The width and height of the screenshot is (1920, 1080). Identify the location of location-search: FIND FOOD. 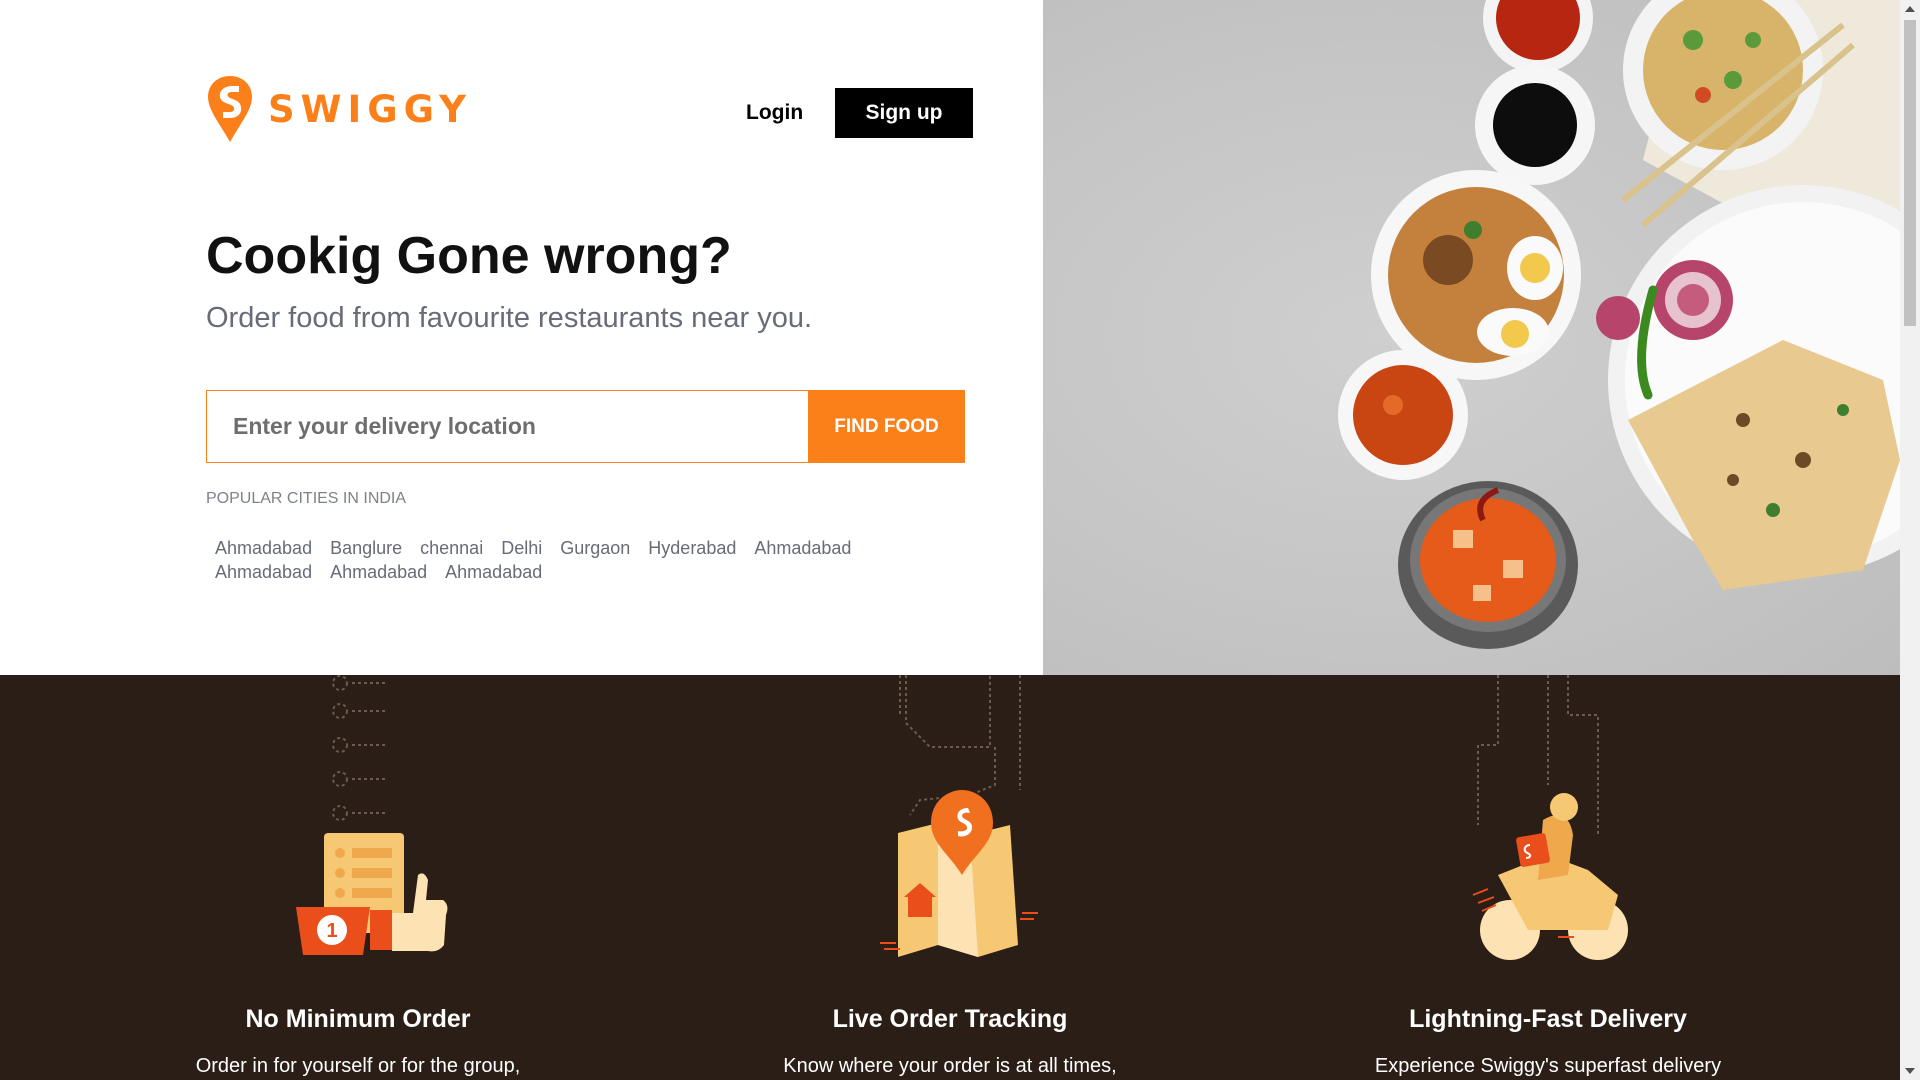
(585, 426).